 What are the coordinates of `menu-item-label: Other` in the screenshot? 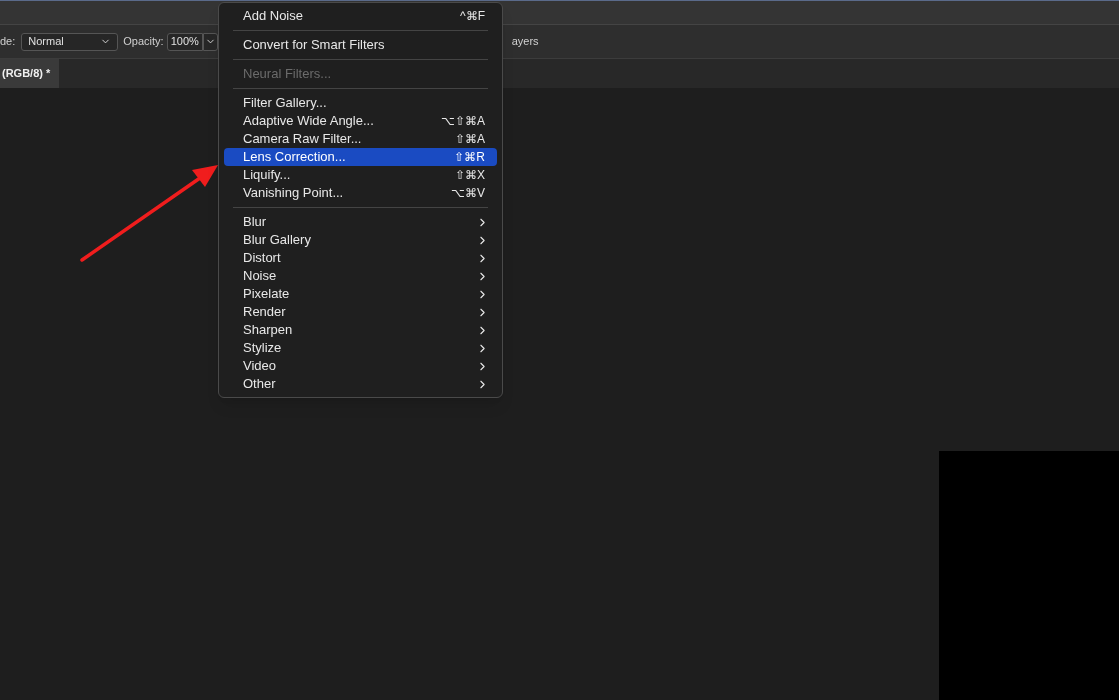 It's located at (259, 384).